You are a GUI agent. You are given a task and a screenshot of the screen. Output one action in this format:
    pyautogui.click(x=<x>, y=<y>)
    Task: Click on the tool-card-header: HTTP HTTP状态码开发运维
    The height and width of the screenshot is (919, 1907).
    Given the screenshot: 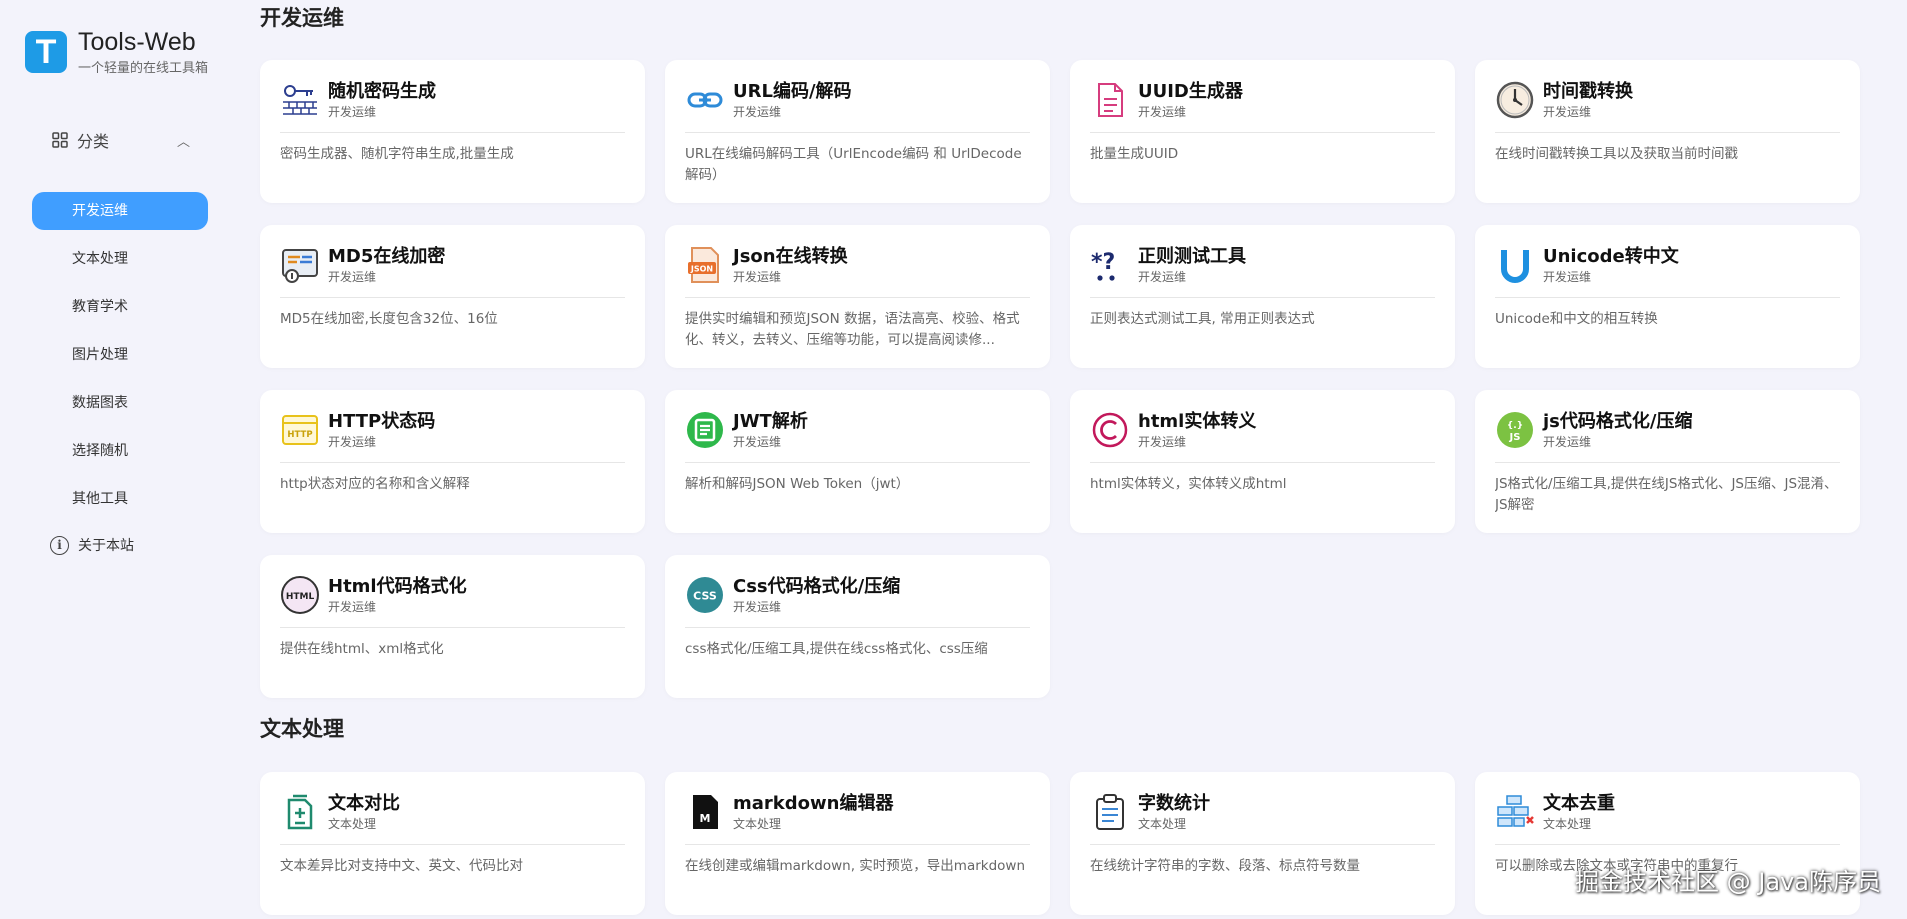 What is the action you would take?
    pyautogui.click(x=452, y=436)
    